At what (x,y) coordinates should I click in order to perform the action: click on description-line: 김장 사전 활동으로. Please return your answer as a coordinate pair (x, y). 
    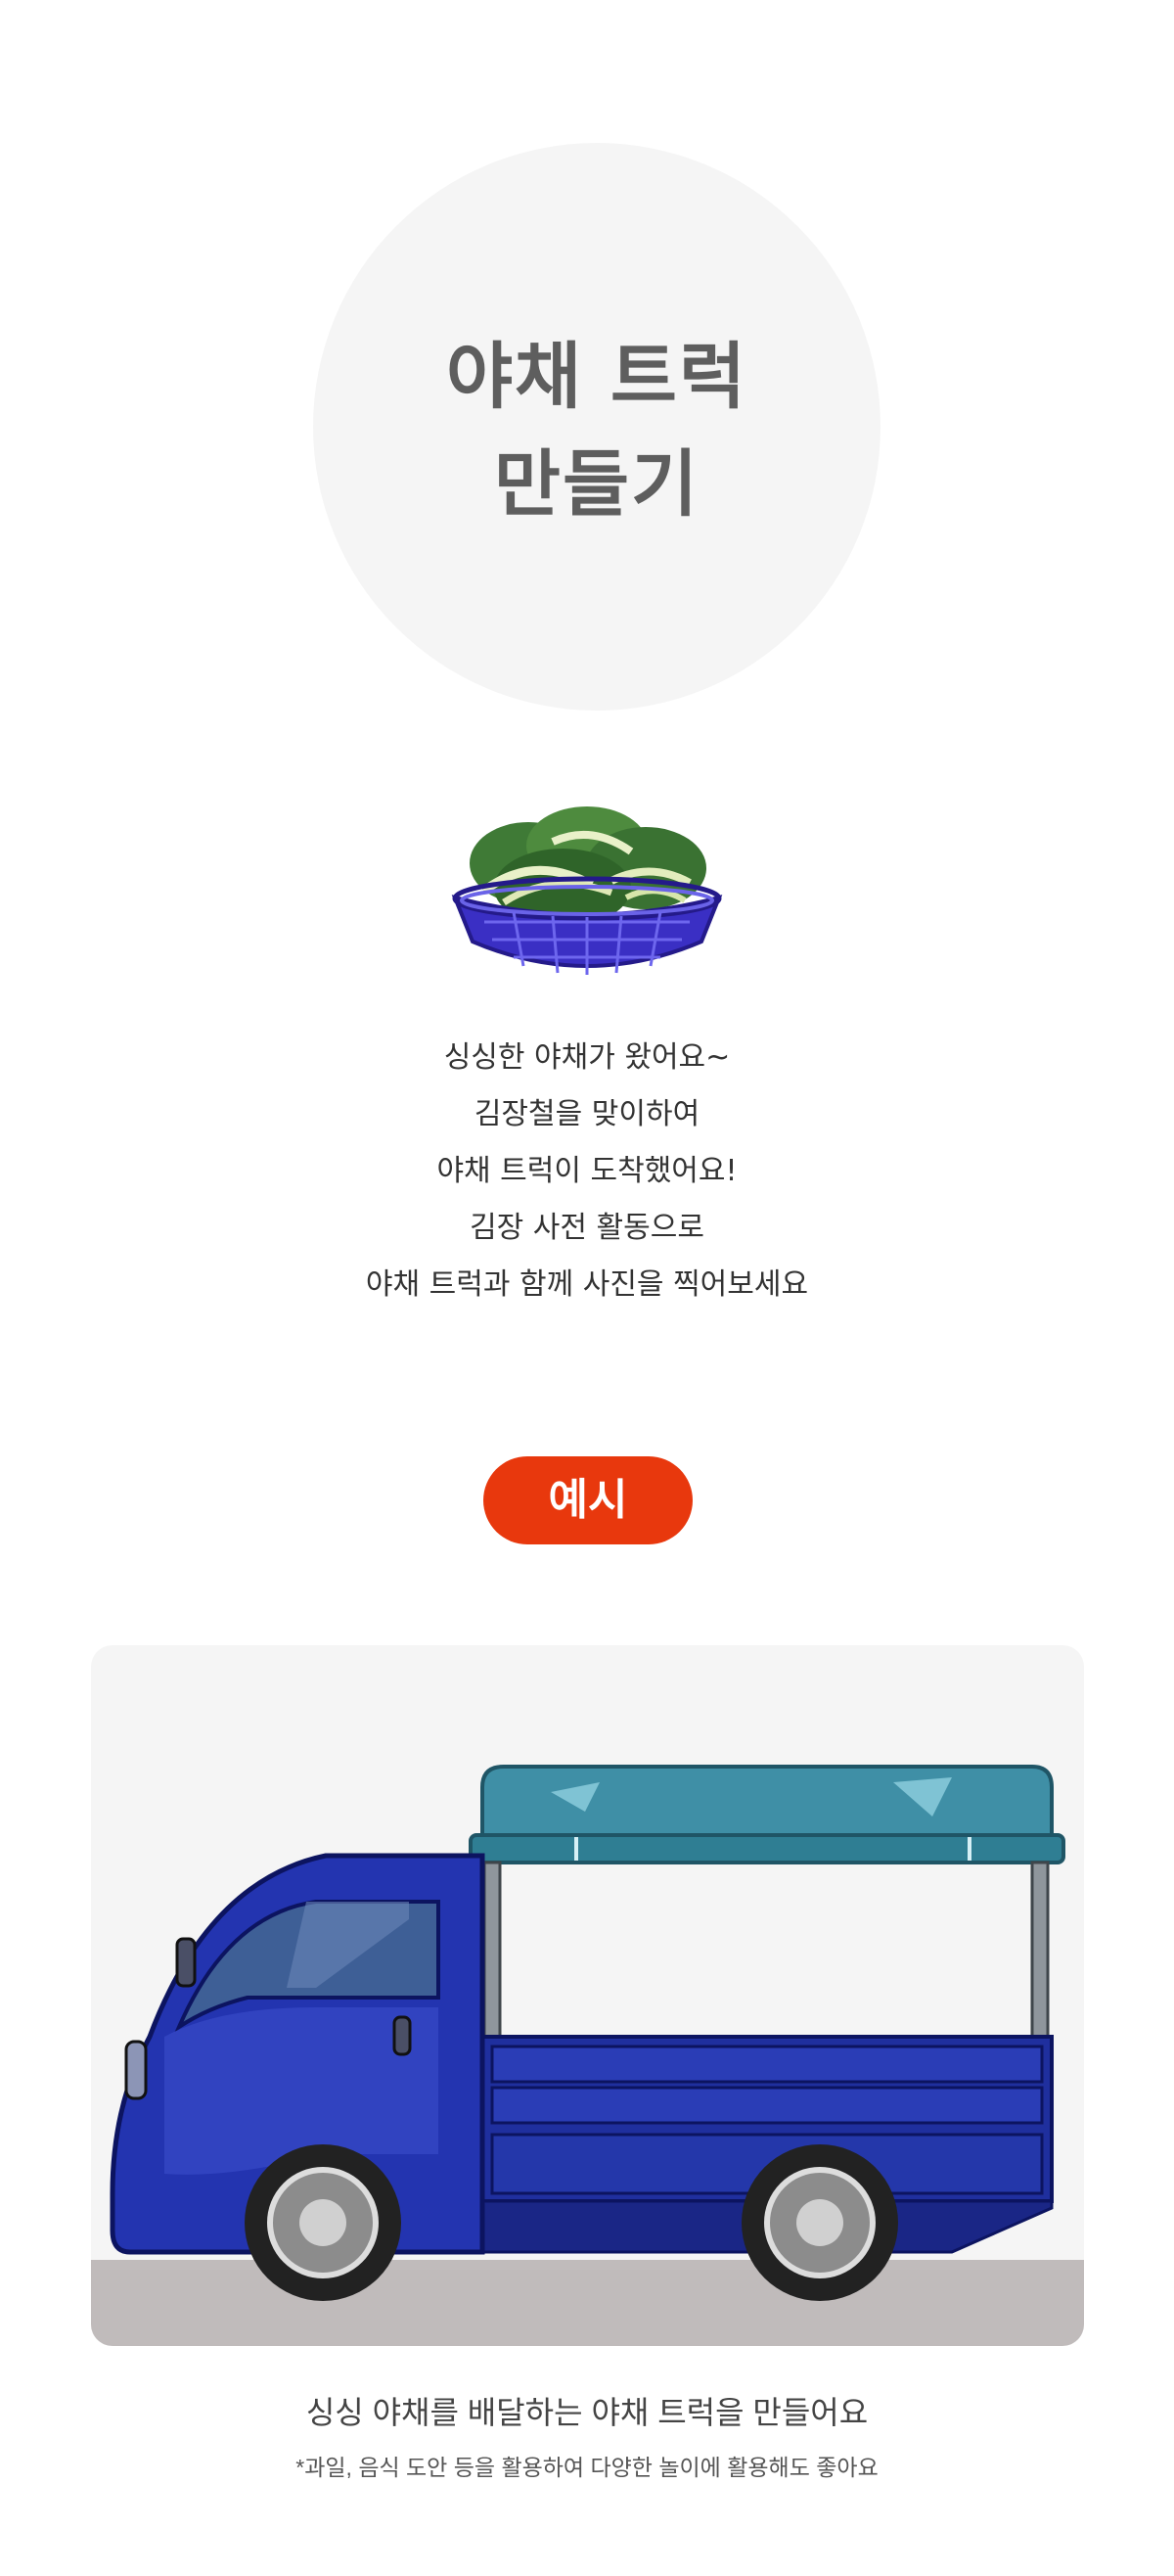
    Looking at the image, I should click on (587, 1228).